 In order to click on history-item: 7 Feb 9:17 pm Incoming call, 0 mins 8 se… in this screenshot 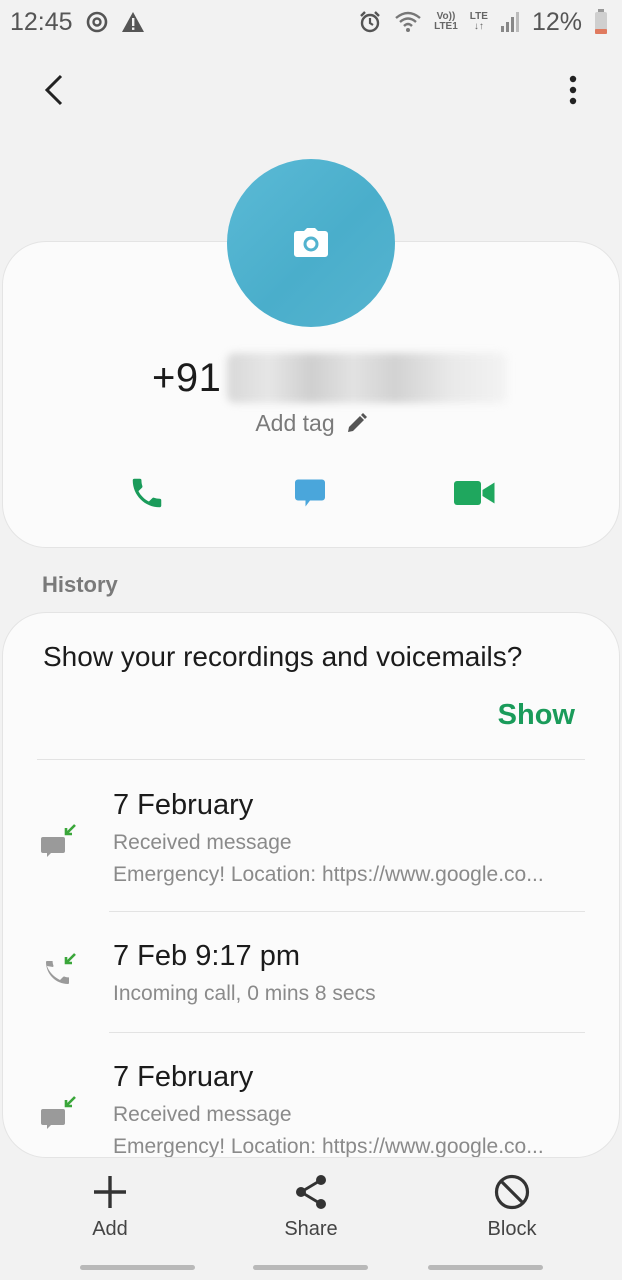, I will do `click(311, 972)`.